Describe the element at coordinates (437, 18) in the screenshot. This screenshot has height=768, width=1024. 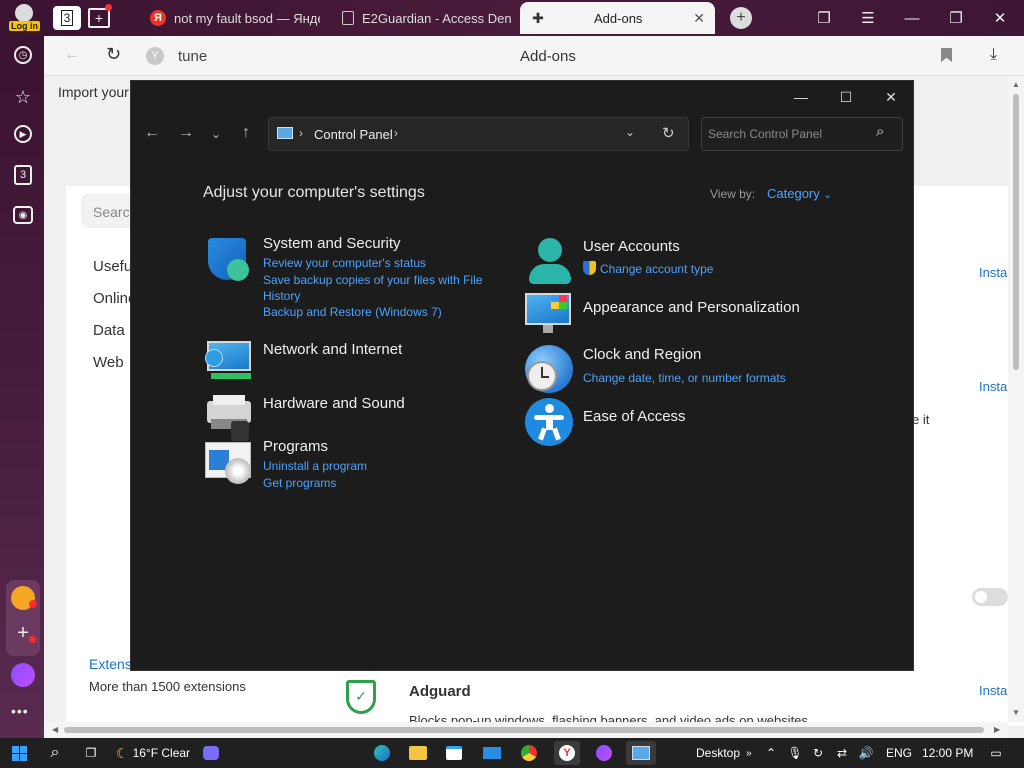
I see `tab-title: E2Guardian - Access Deni` at that location.